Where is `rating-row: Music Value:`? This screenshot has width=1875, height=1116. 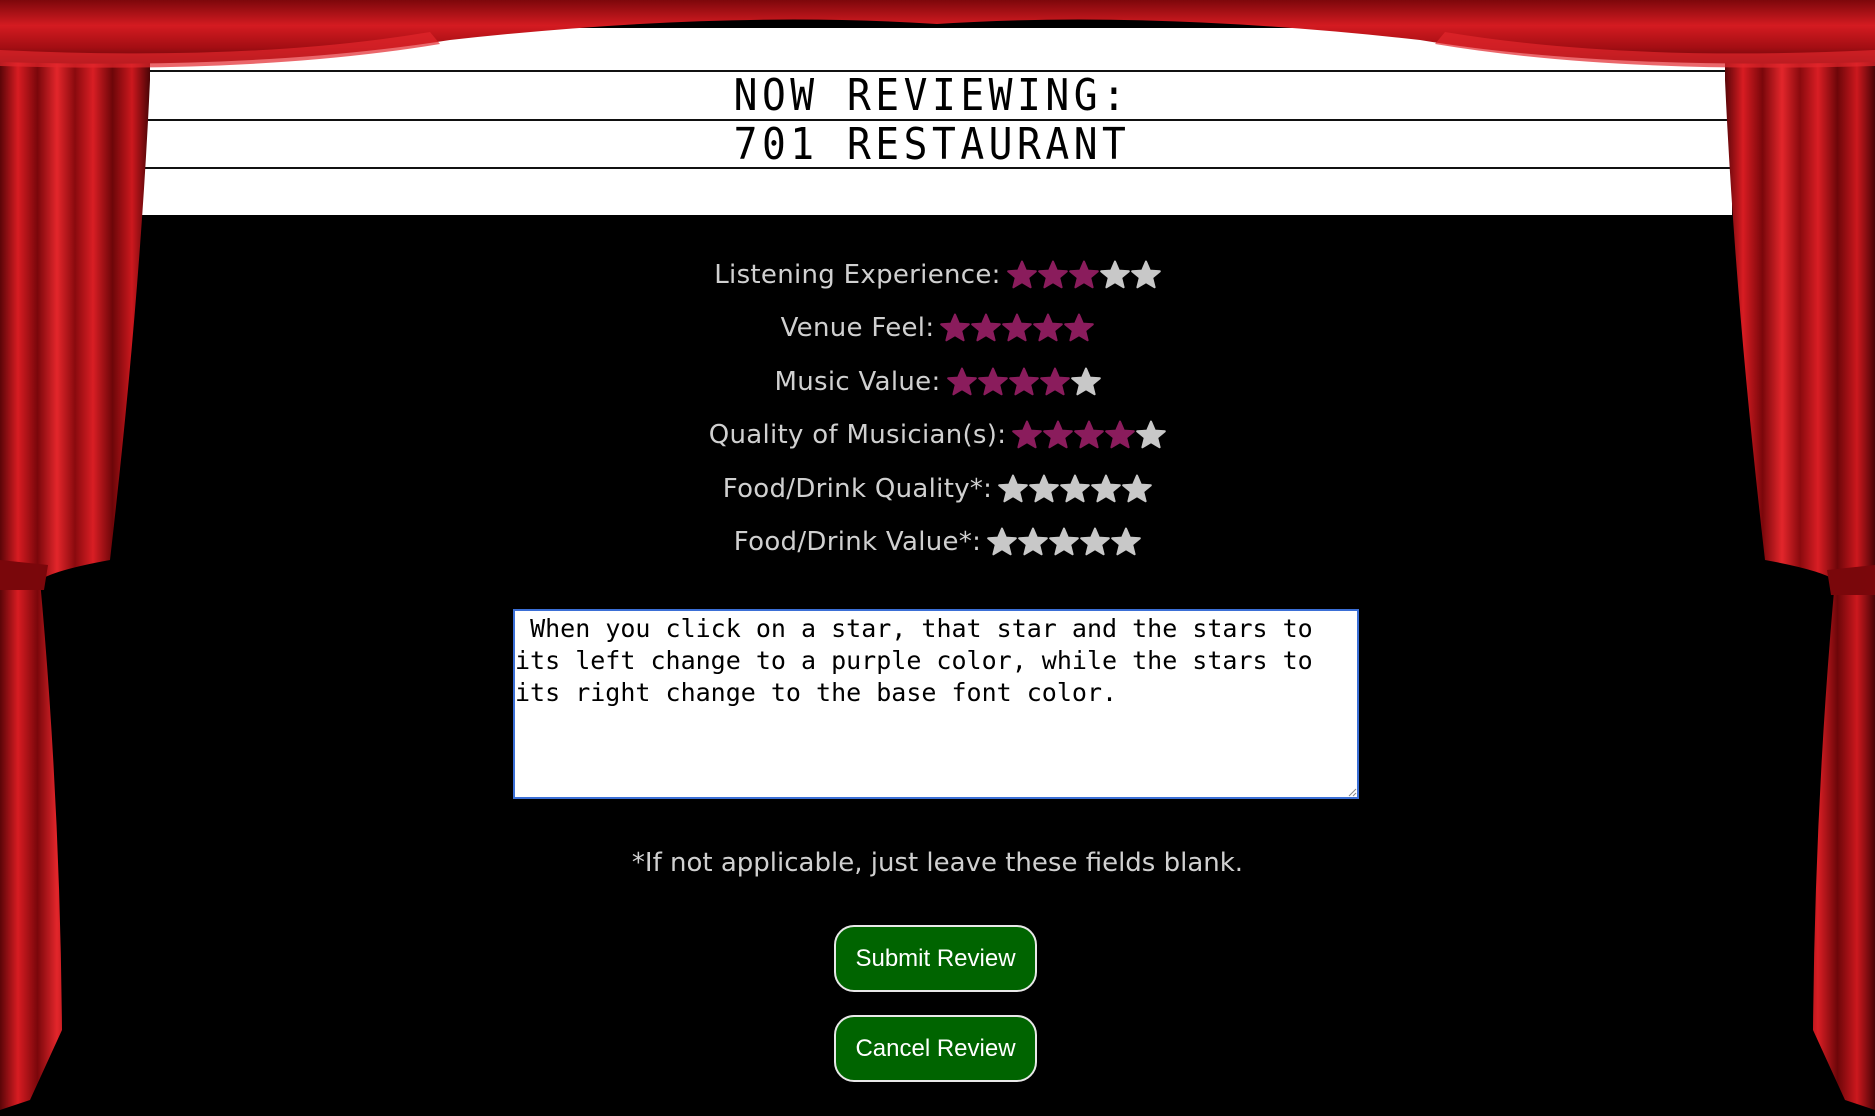
rating-row: Music Value: is located at coordinates (937, 382).